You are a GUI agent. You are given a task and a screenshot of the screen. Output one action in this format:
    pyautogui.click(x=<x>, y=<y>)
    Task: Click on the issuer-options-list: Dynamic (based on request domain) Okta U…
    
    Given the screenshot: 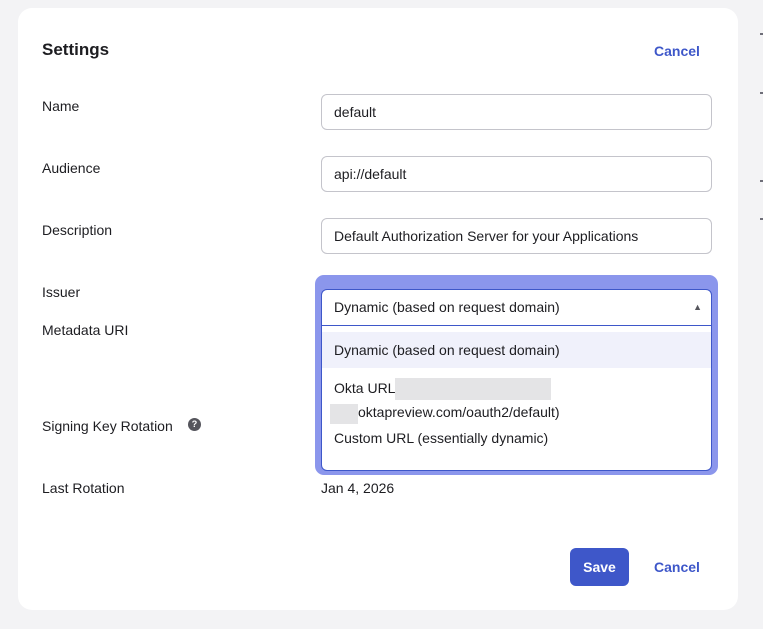 What is the action you would take?
    pyautogui.click(x=516, y=391)
    